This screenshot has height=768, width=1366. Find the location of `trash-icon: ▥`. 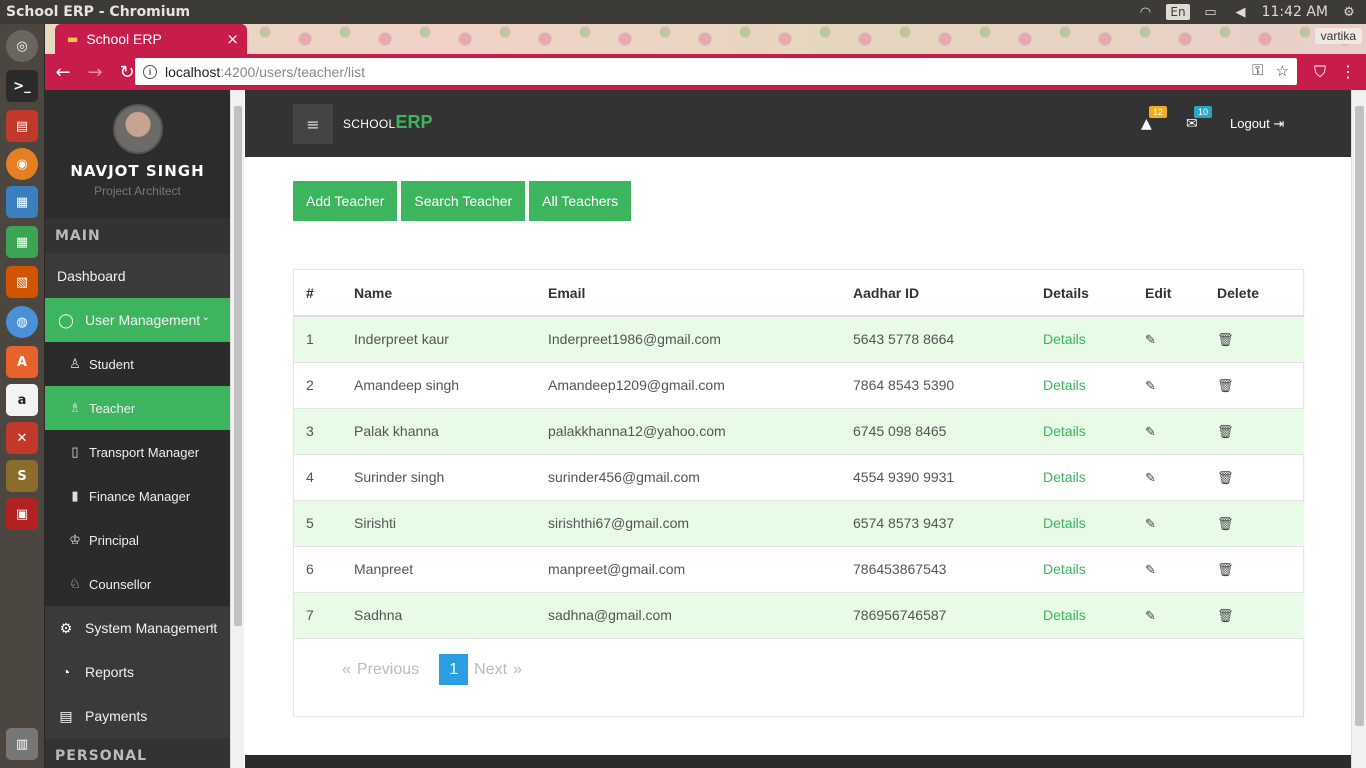

trash-icon: ▥ is located at coordinates (22, 744).